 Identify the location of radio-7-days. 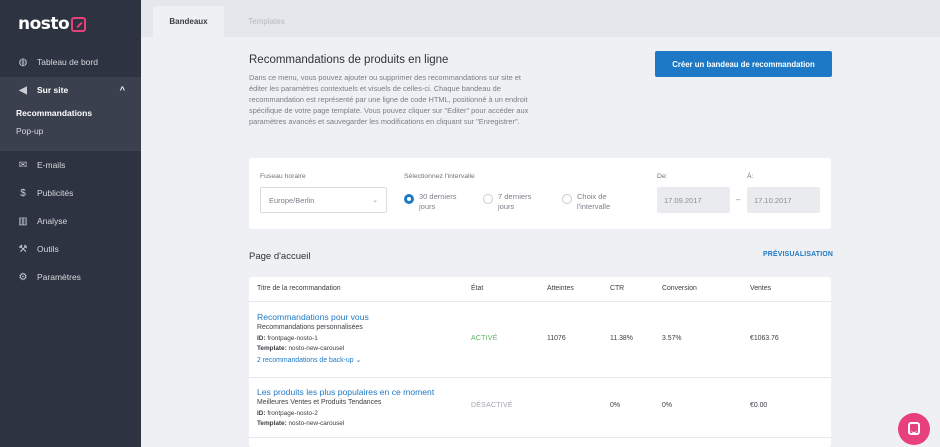
(488, 199).